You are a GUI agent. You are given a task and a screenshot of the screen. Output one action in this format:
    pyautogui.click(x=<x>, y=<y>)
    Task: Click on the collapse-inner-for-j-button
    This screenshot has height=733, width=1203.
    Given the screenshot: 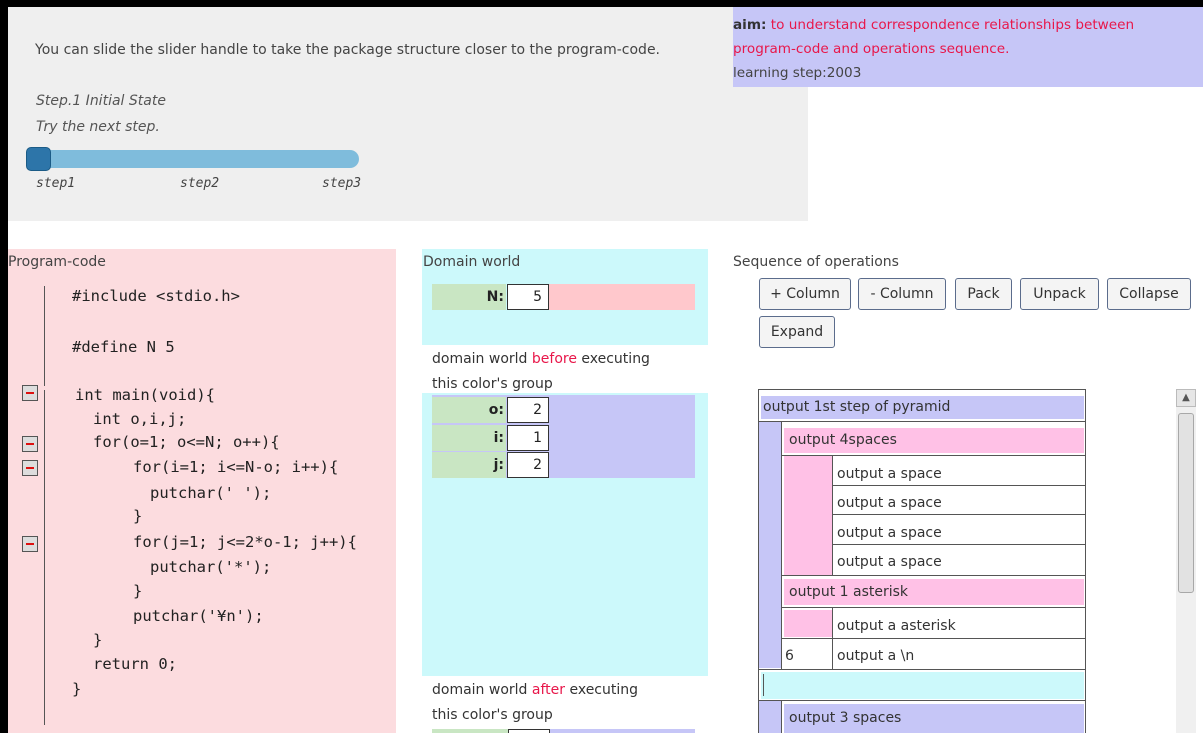 What is the action you would take?
    pyautogui.click(x=30, y=544)
    